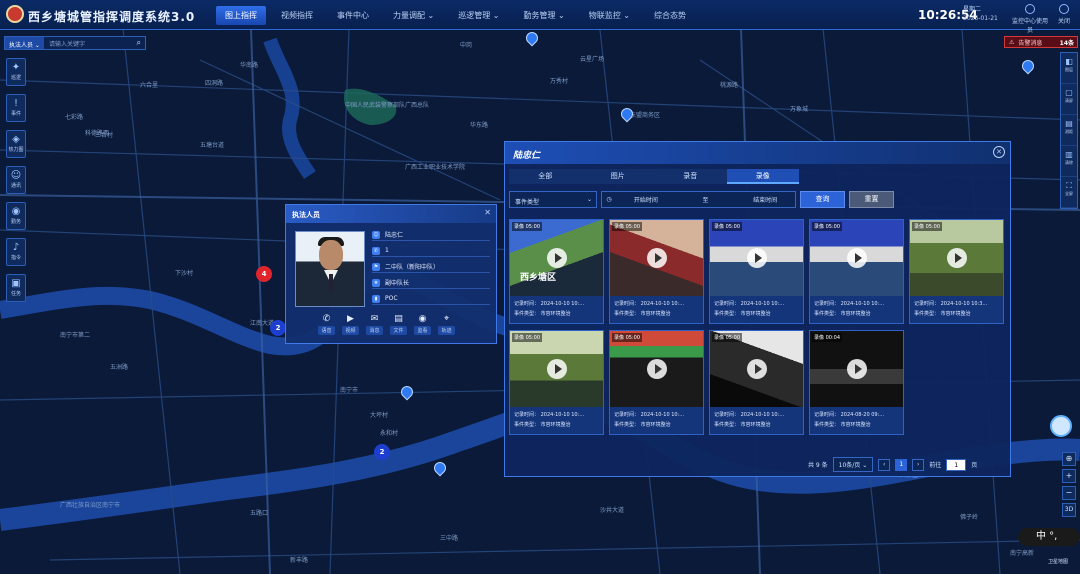  Describe the element at coordinates (90, 43) in the screenshot. I see `search-input: 请输入关键字` at that location.